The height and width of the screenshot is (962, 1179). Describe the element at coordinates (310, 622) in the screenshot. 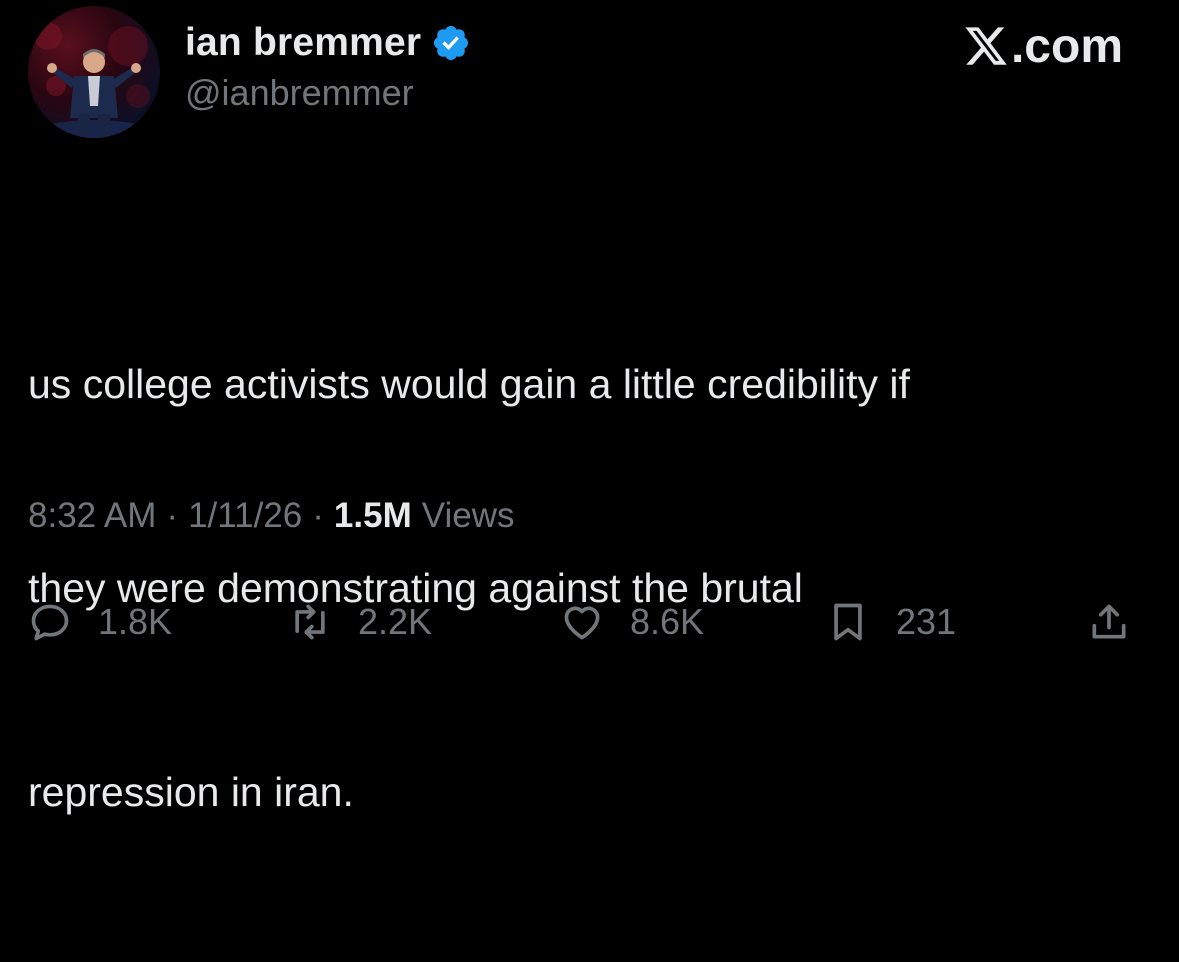

I see `repost-icon` at that location.